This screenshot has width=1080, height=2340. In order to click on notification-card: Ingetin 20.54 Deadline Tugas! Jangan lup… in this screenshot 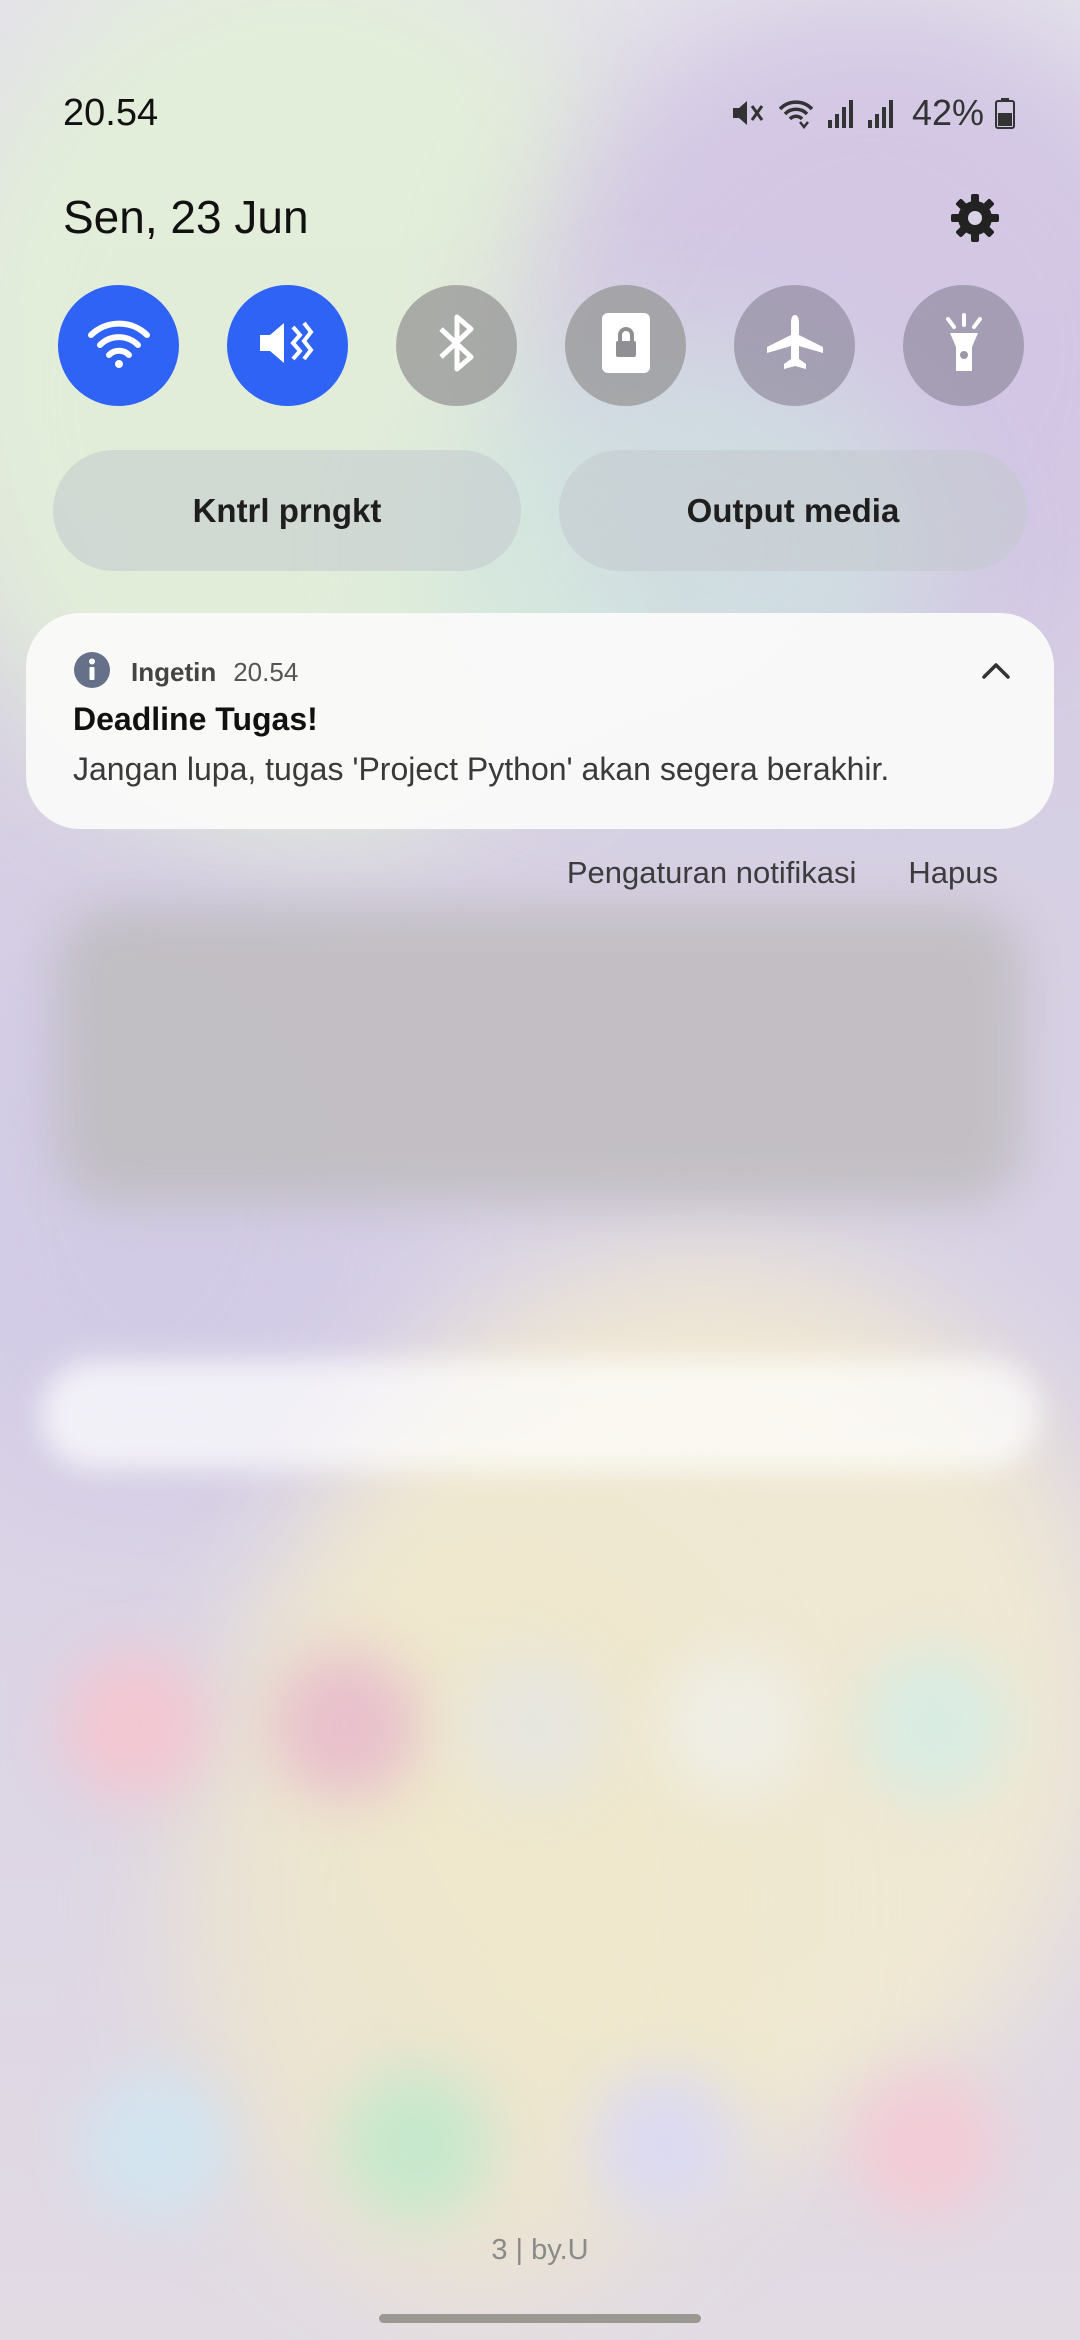, I will do `click(540, 721)`.